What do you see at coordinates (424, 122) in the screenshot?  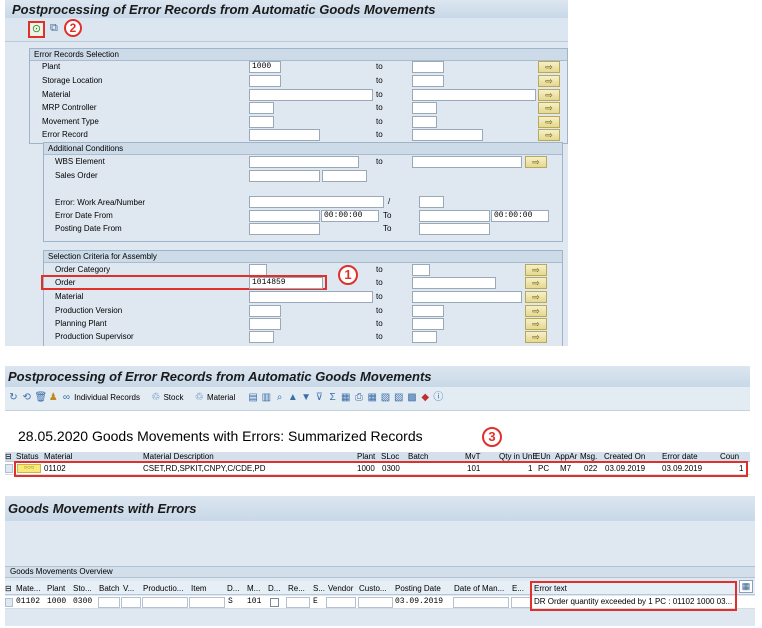 I see `movement-type-to-field` at bounding box center [424, 122].